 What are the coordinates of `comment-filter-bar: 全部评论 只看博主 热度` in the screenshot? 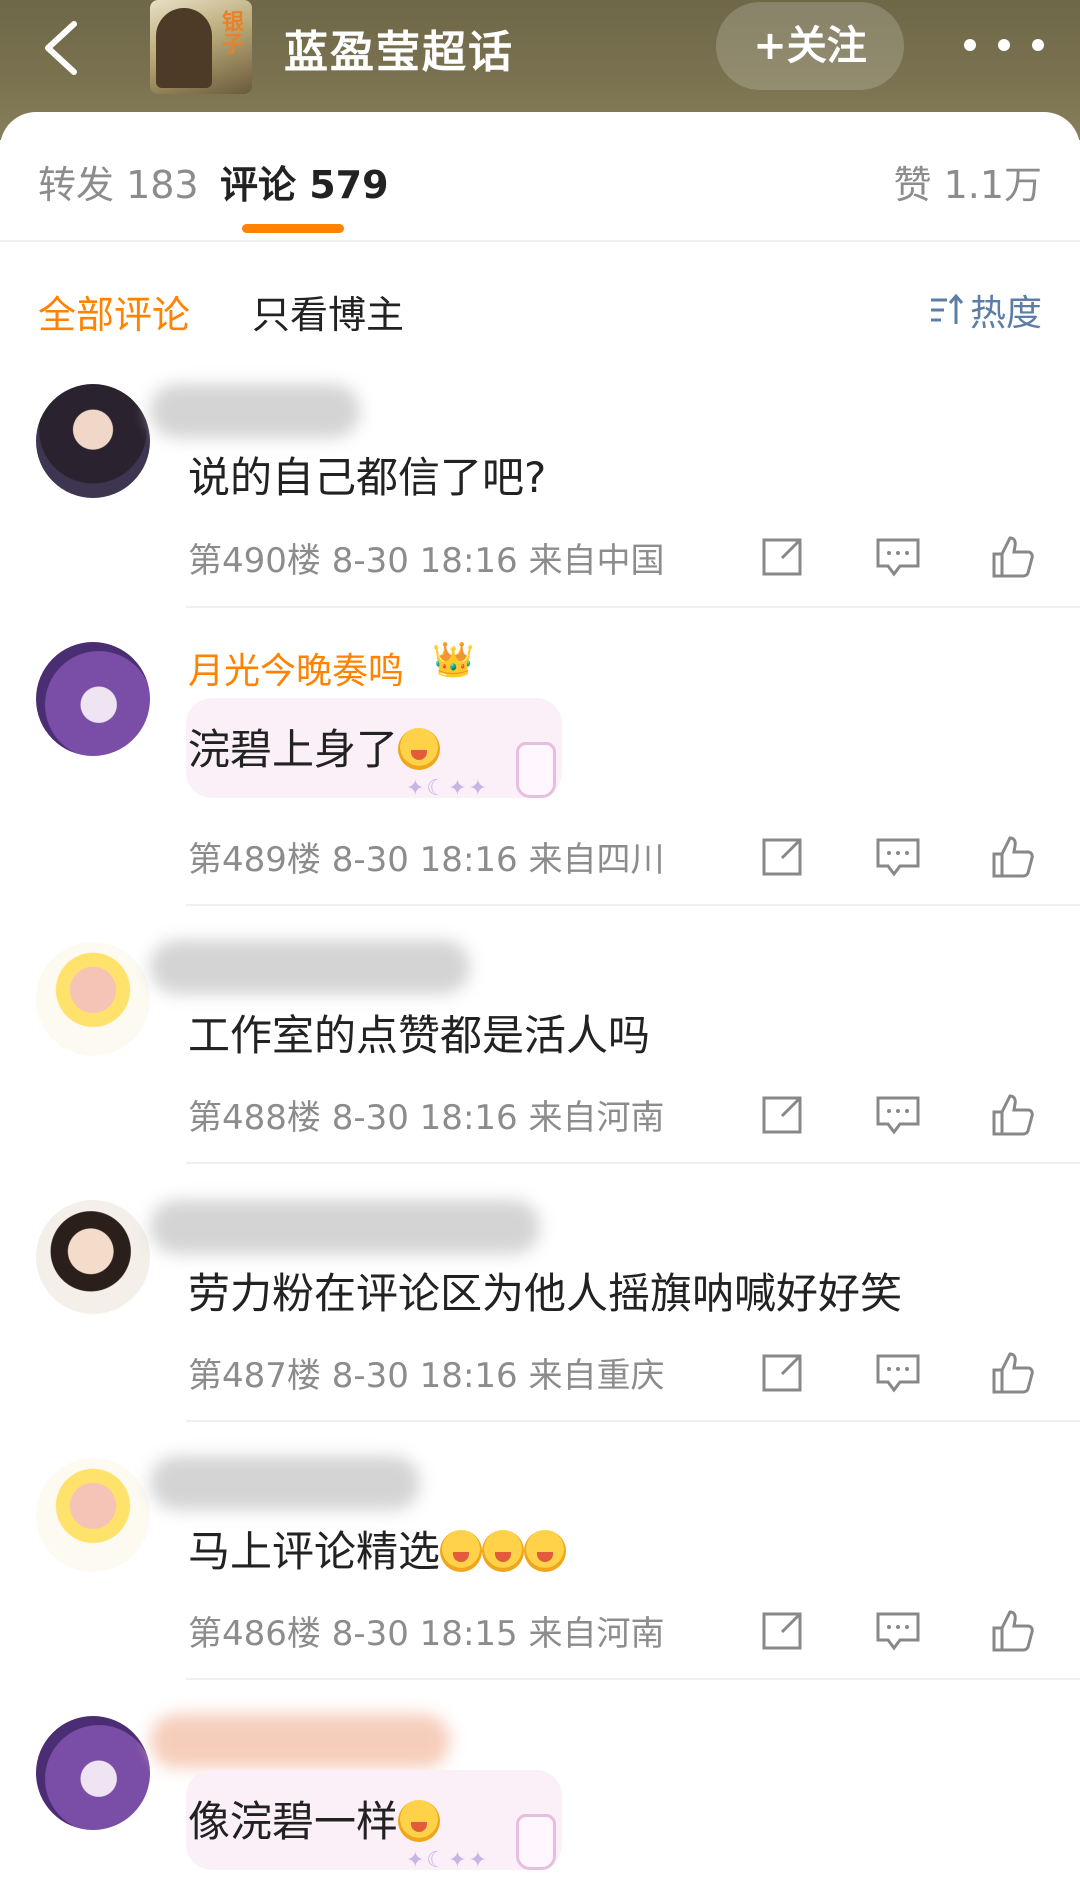 It's located at (540, 302).